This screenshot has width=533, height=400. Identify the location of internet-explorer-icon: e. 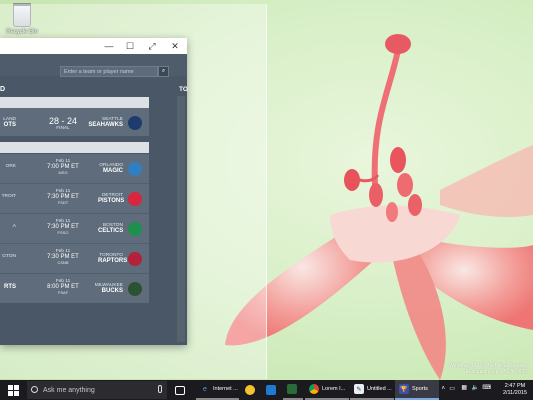
(205, 389).